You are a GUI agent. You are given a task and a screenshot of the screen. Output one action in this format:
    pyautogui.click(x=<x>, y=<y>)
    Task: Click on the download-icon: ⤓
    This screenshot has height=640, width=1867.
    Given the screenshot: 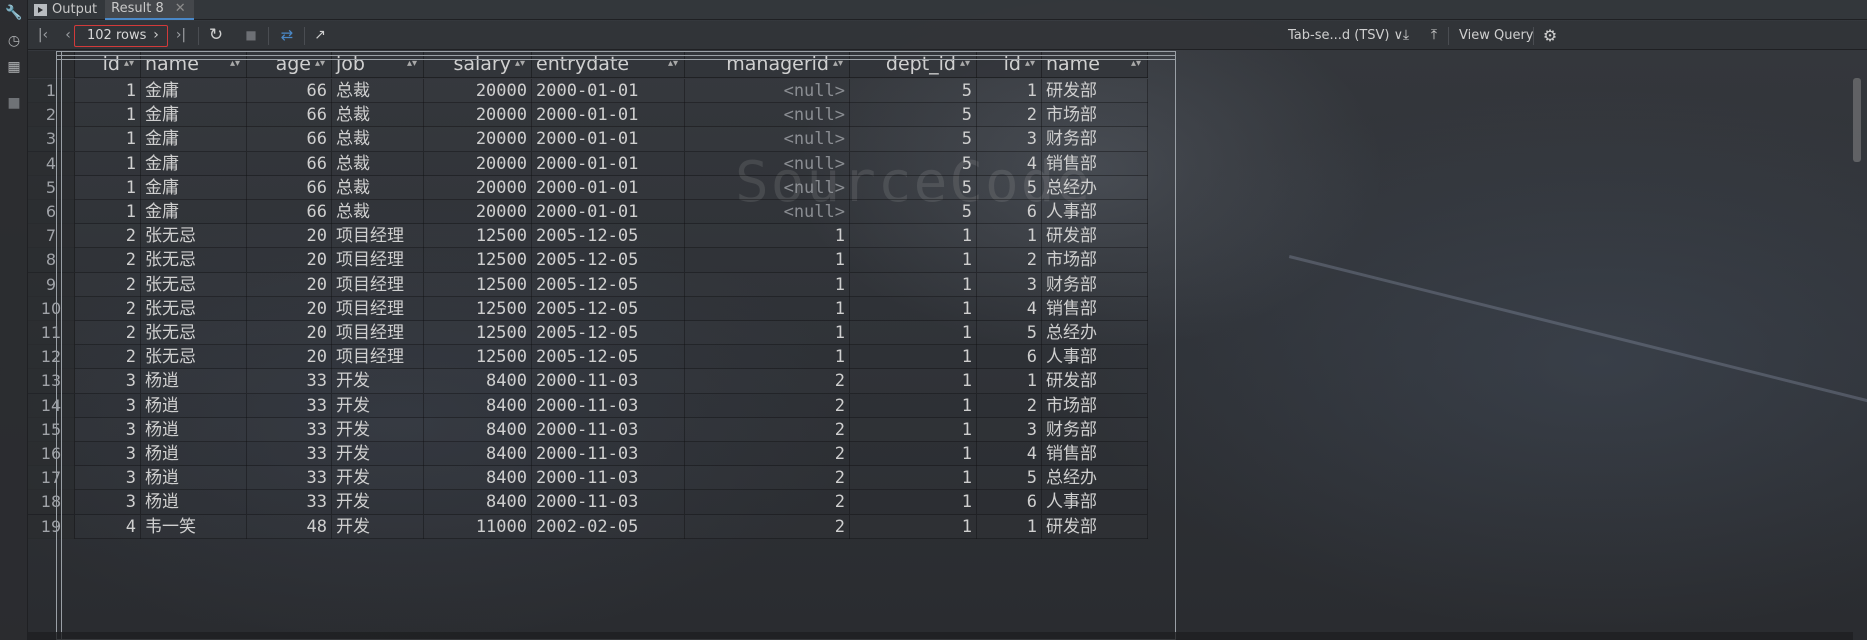 What is the action you would take?
    pyautogui.click(x=1406, y=35)
    